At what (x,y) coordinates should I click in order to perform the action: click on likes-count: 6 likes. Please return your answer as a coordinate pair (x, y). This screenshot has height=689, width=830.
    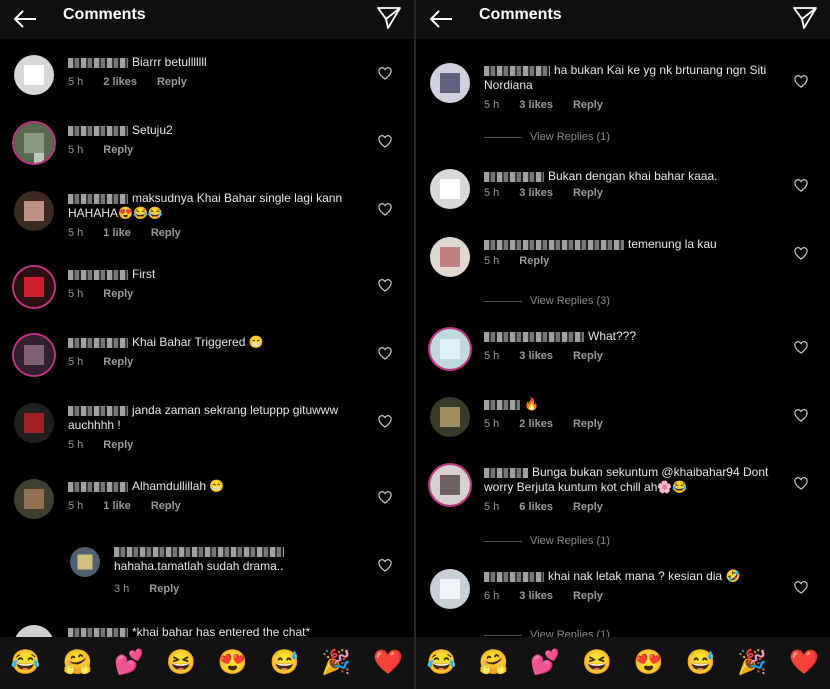
    Looking at the image, I should click on (536, 507).